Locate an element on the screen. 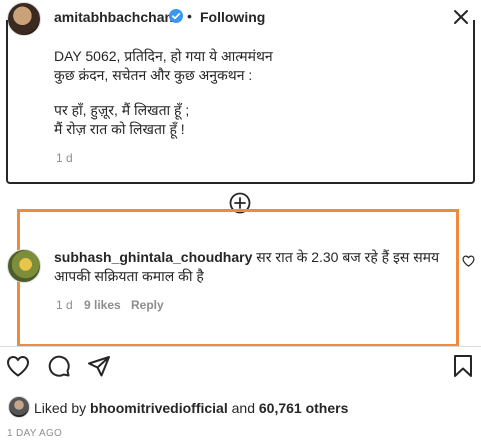 This screenshot has height=440, width=481. comment-text: आपकी सक्रियता कमाल की है is located at coordinates (129, 276).